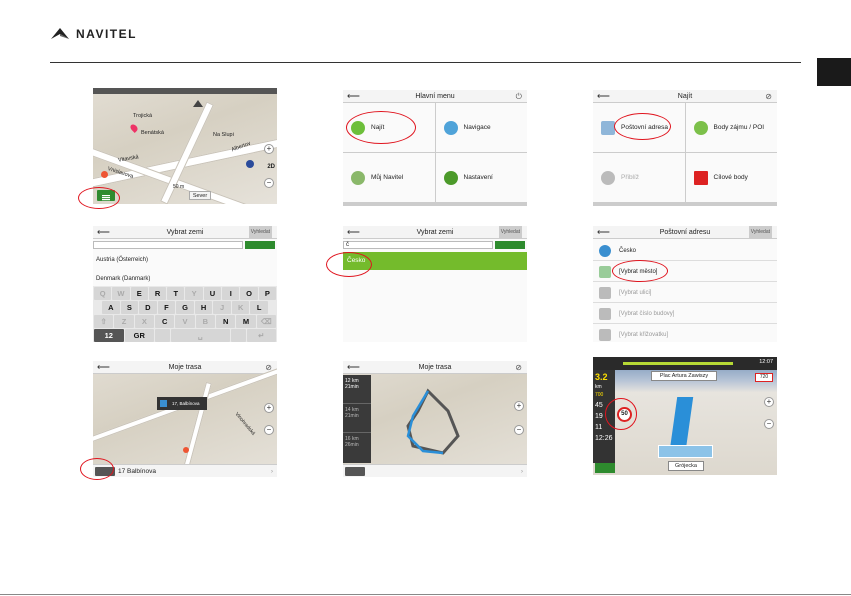  I want to click on key: T, so click(176, 293).